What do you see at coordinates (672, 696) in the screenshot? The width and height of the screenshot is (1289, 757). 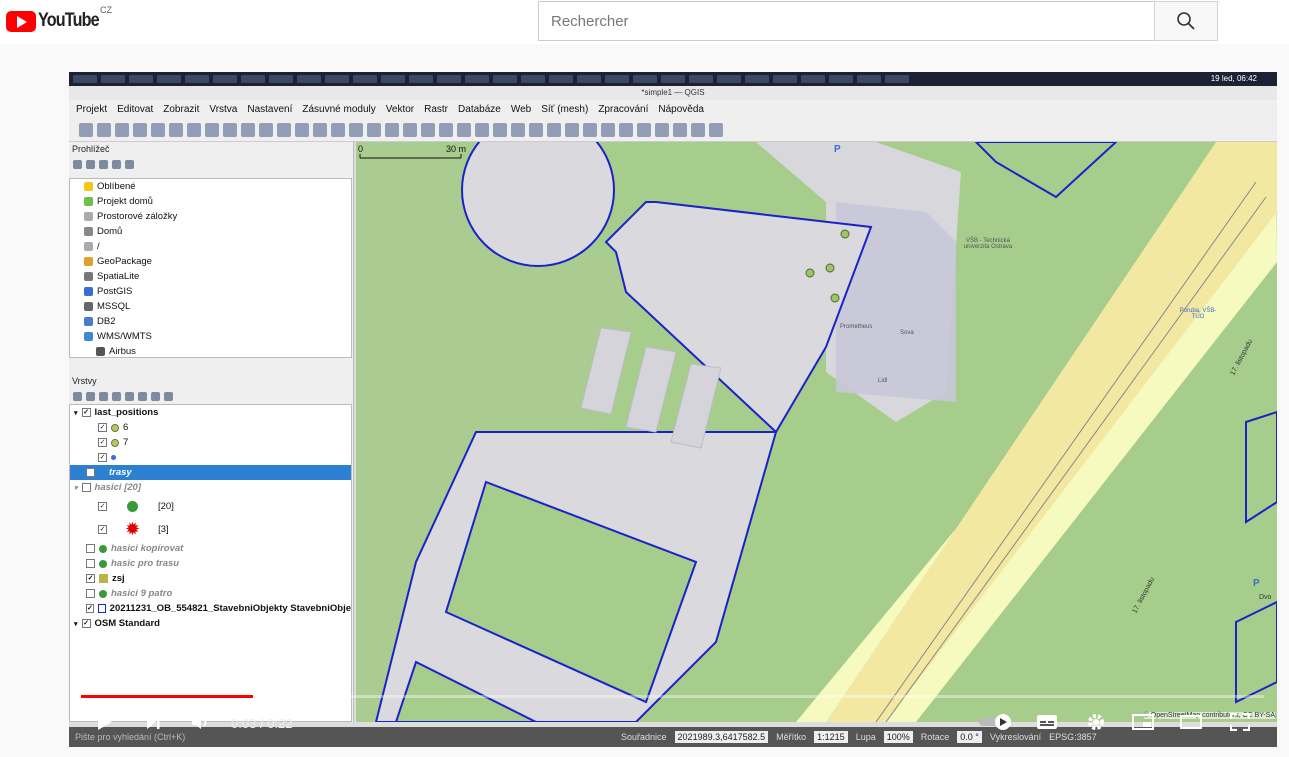 I see `video-progress-bar` at bounding box center [672, 696].